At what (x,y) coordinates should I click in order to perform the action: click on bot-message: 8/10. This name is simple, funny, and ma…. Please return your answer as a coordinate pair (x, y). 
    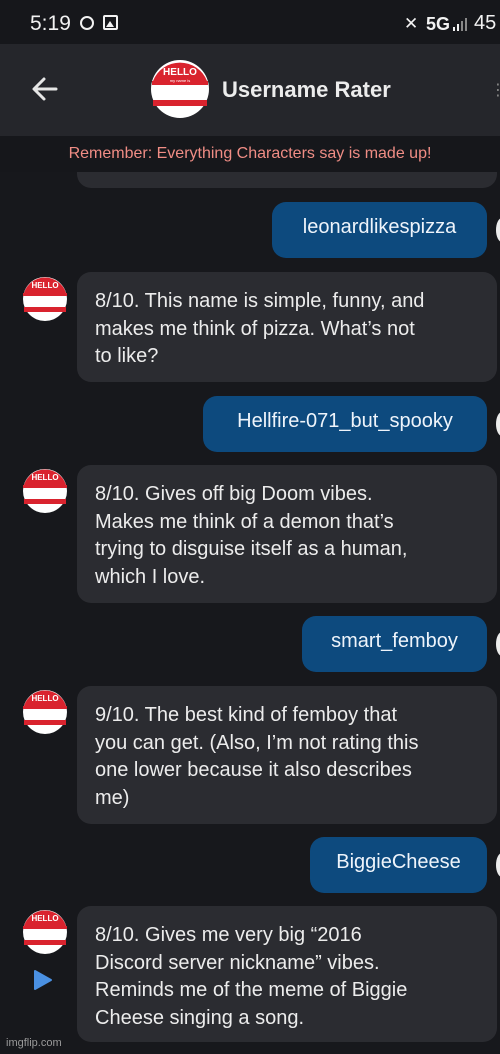
    Looking at the image, I should click on (287, 327).